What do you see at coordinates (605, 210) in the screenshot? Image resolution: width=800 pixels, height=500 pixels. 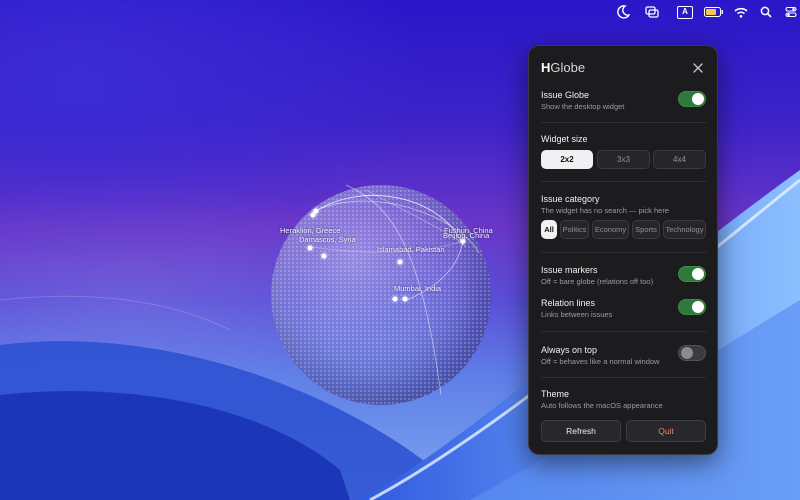 I see `issue-category-sub: The widget has no search — pick here` at bounding box center [605, 210].